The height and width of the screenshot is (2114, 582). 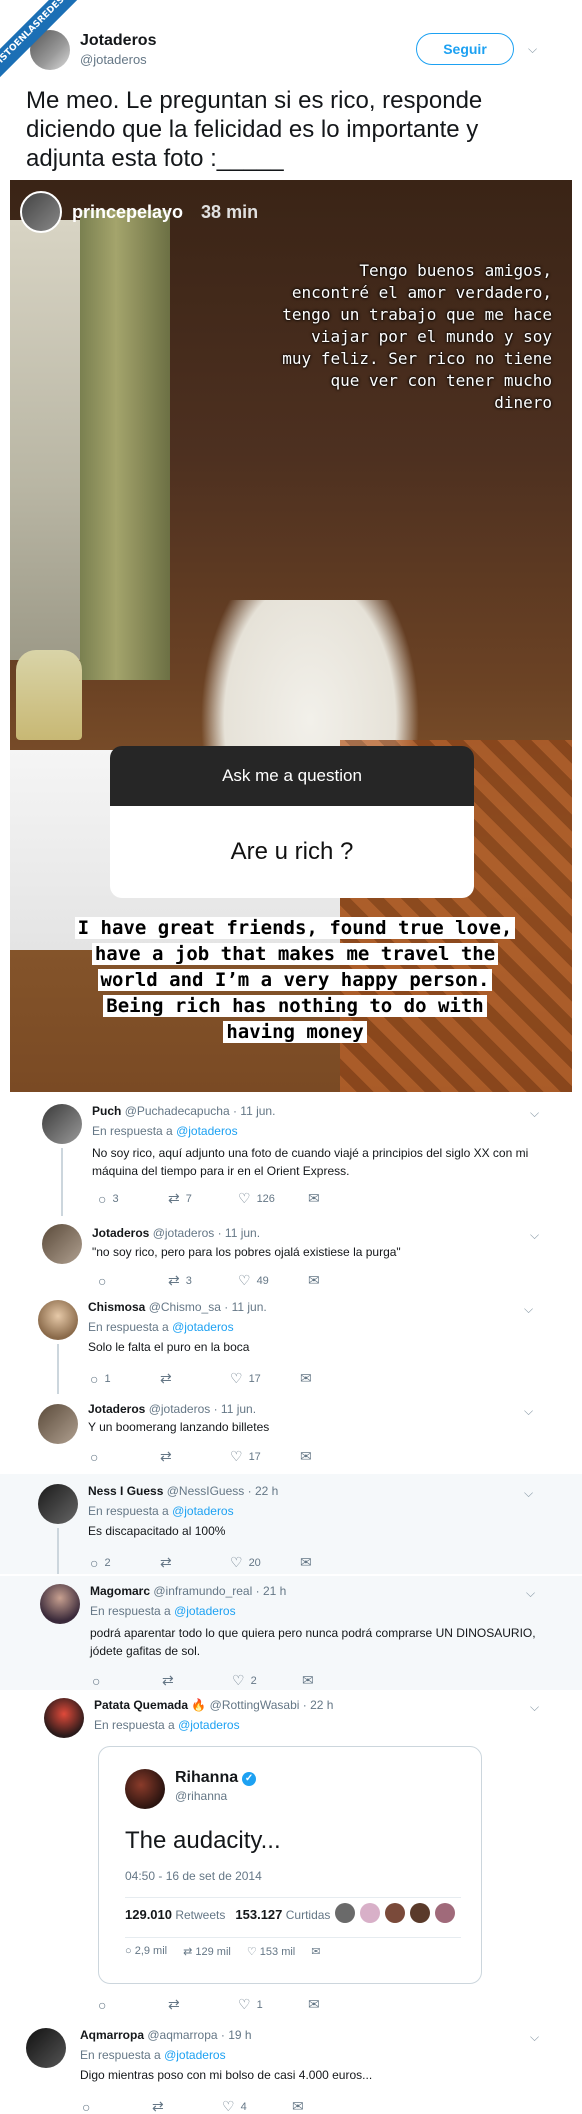 What do you see at coordinates (271, 1951) in the screenshot?
I see `like-button: ♡ 153 mil` at bounding box center [271, 1951].